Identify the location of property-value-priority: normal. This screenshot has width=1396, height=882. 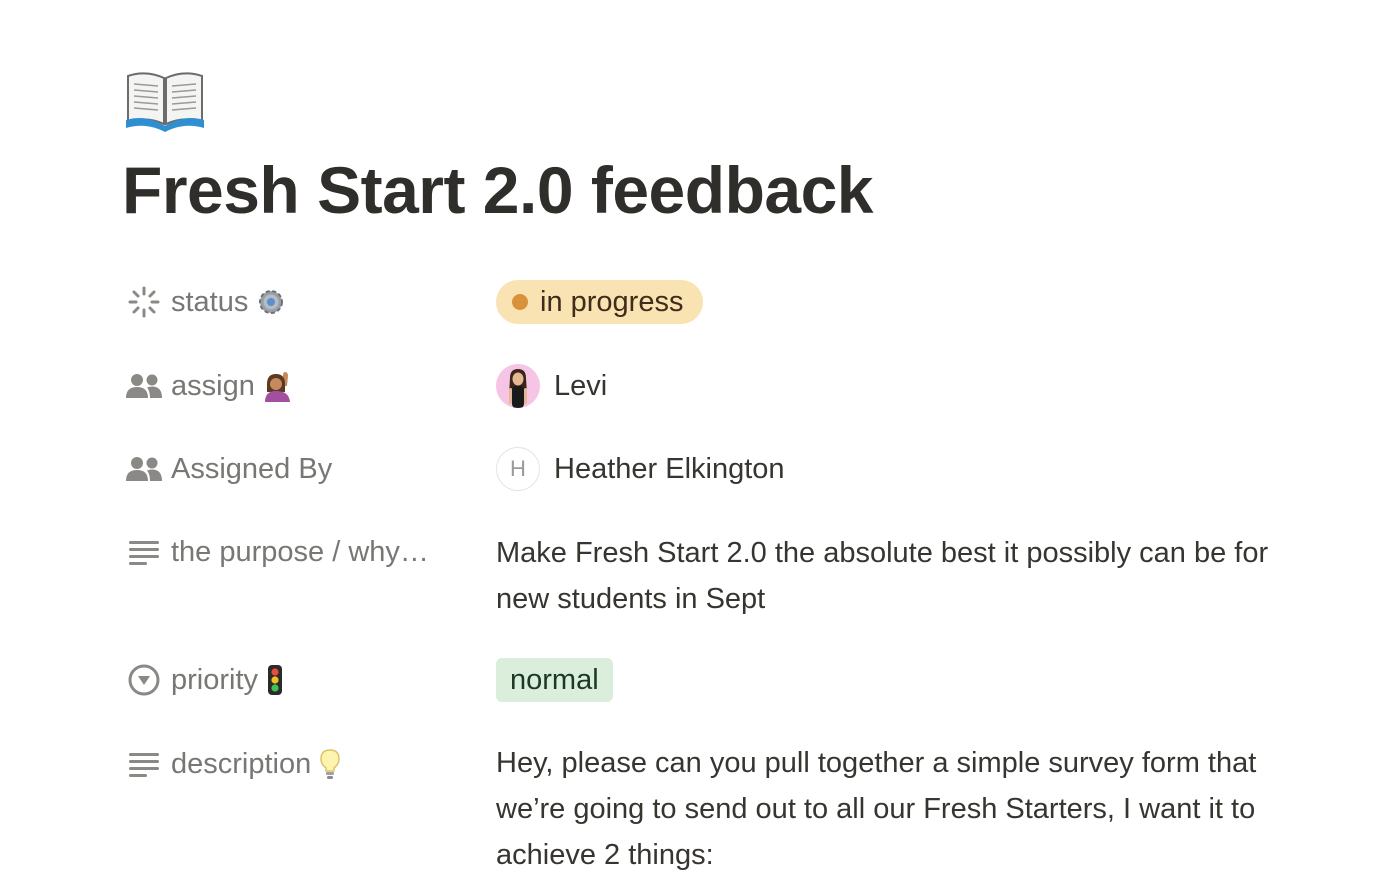
(554, 680).